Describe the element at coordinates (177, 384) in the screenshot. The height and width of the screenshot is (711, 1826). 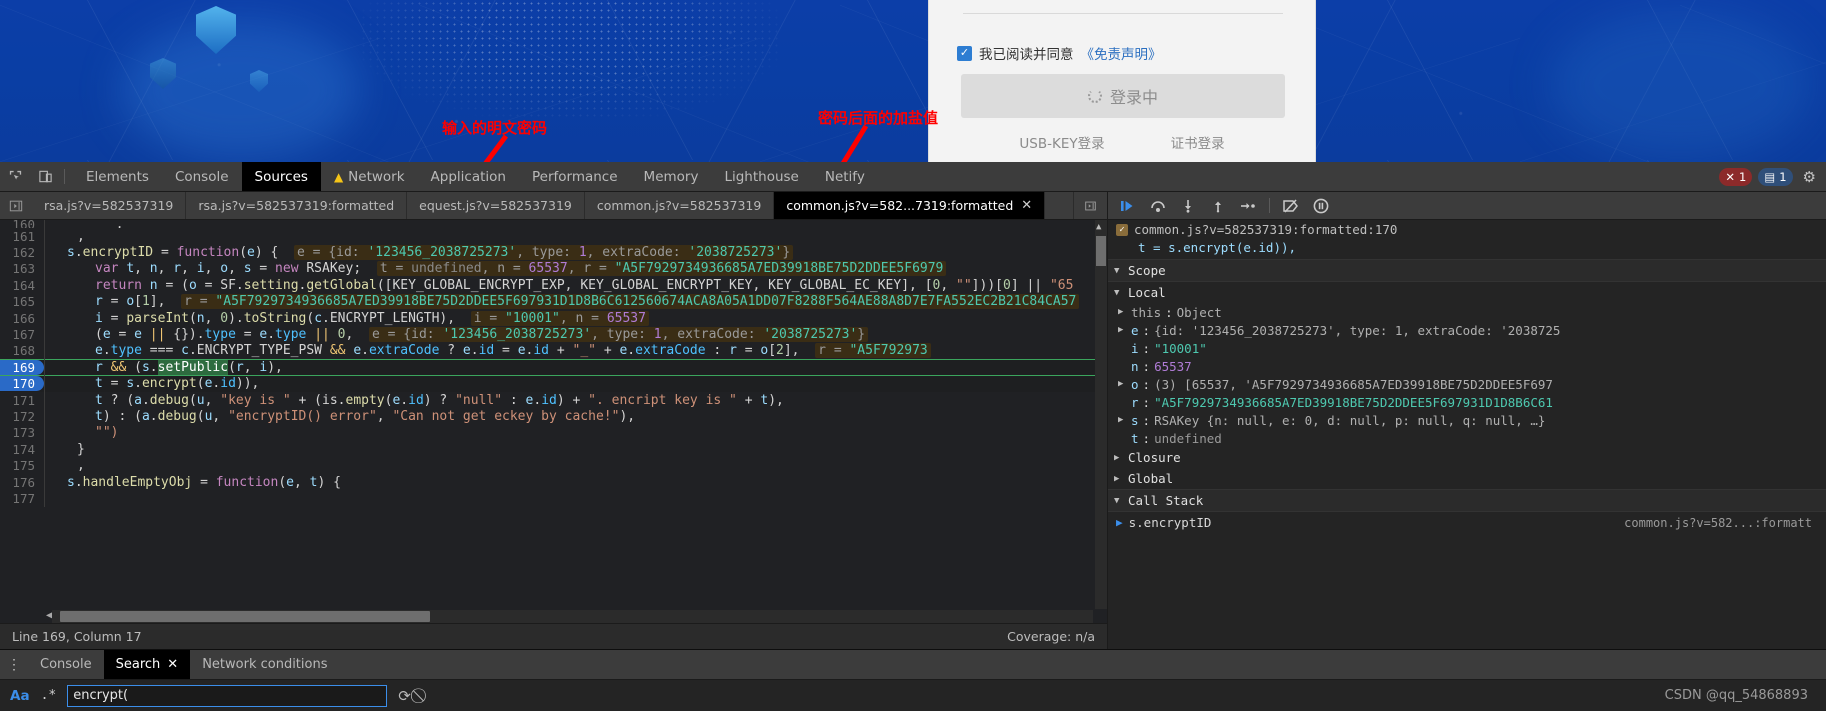
I see `code-text: t = s.encrypt(e.id)),` at that location.